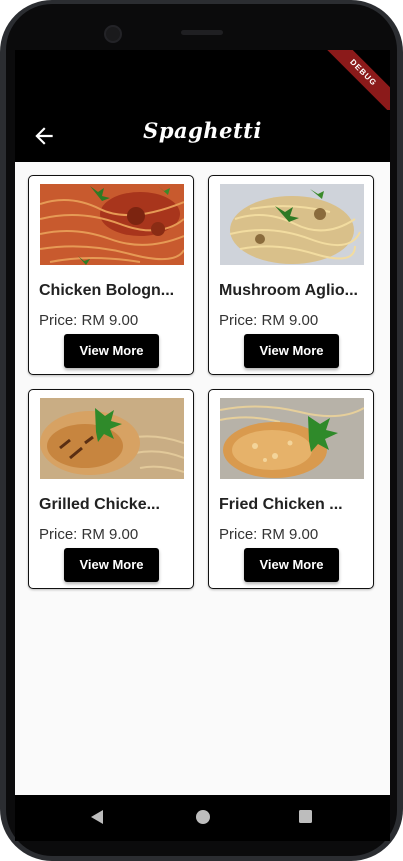 The height and width of the screenshot is (861, 403). Describe the element at coordinates (112, 438) in the screenshot. I see `food-image-grilled-chicken-spaghetti` at that location.